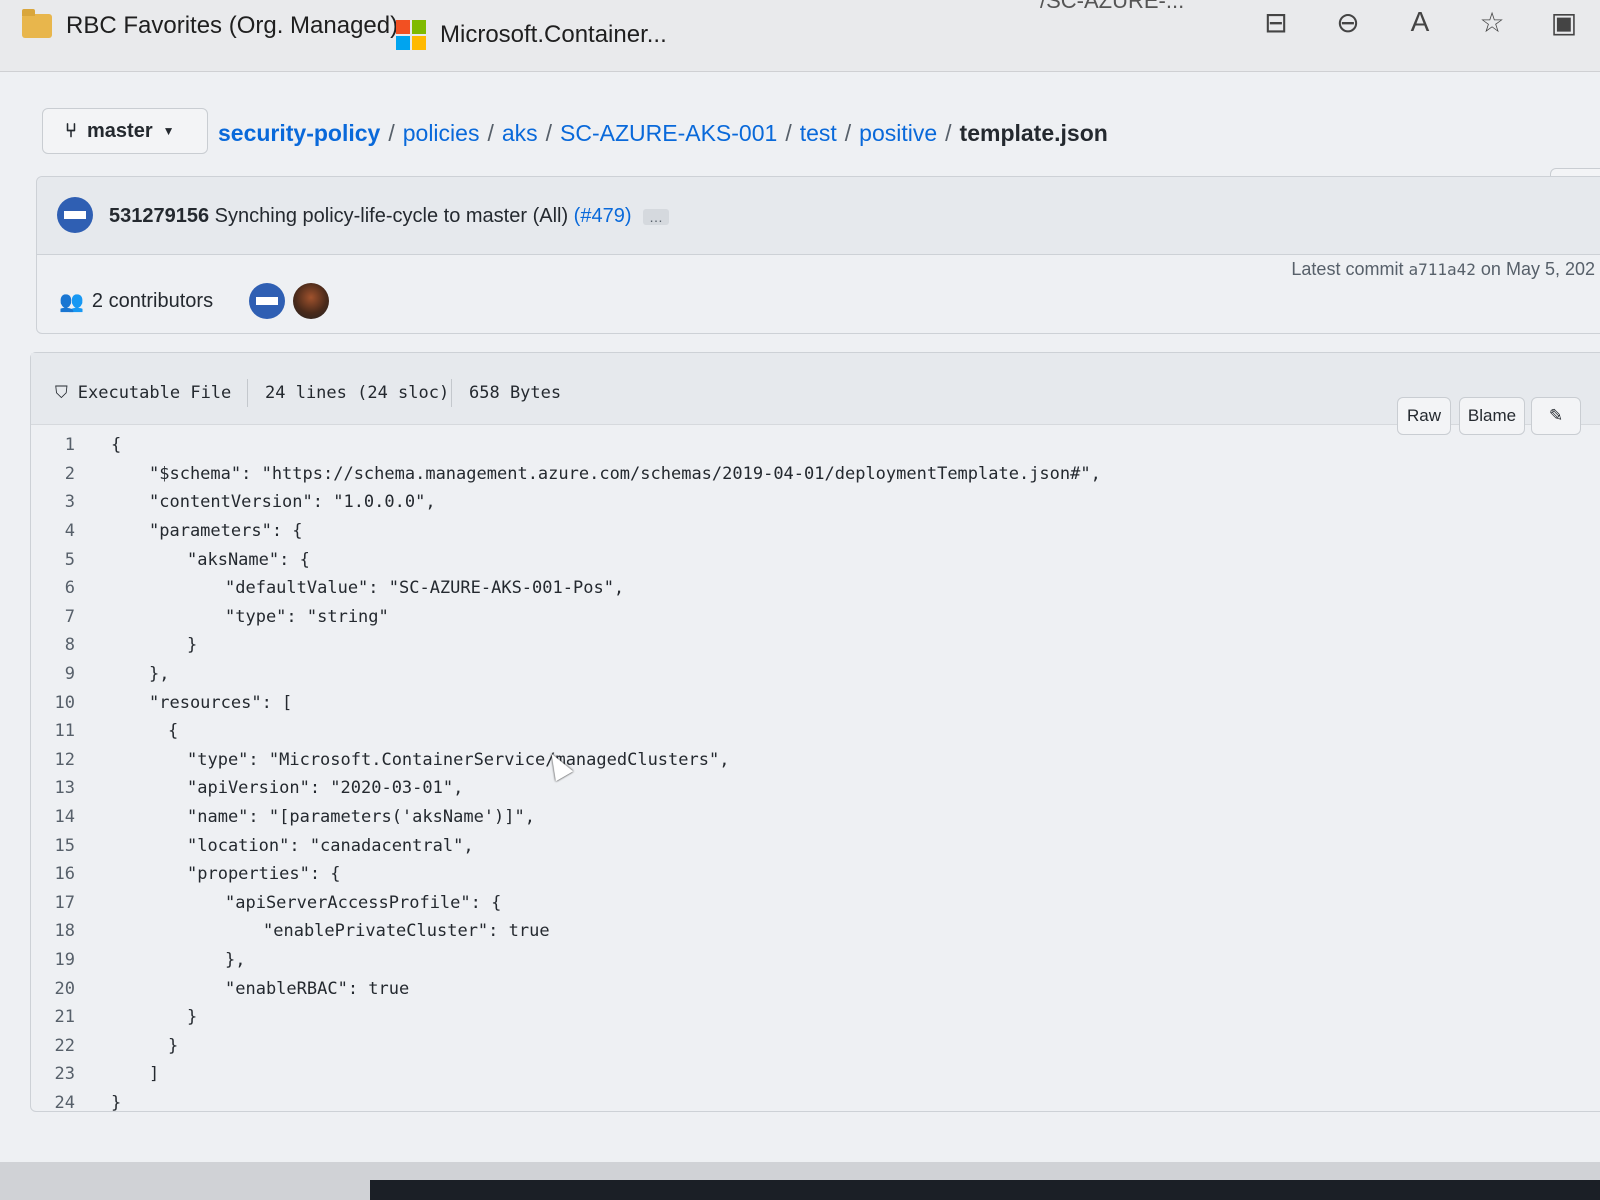  I want to click on shield-icon: ⛉, so click(61, 393).